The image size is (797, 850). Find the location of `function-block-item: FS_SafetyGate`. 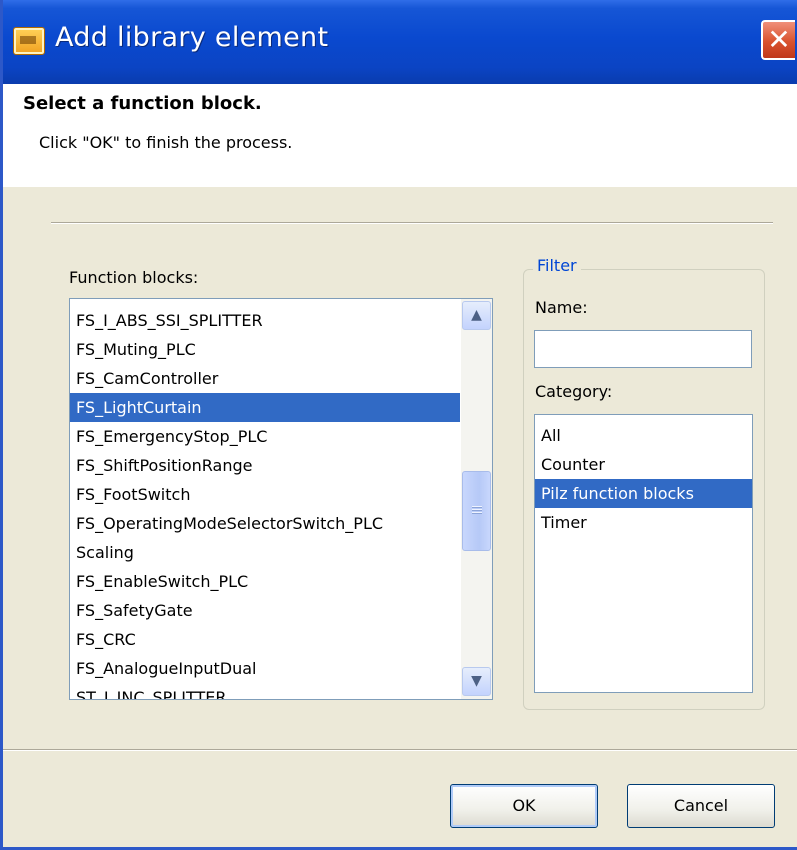

function-block-item: FS_SafetyGate is located at coordinates (265, 610).